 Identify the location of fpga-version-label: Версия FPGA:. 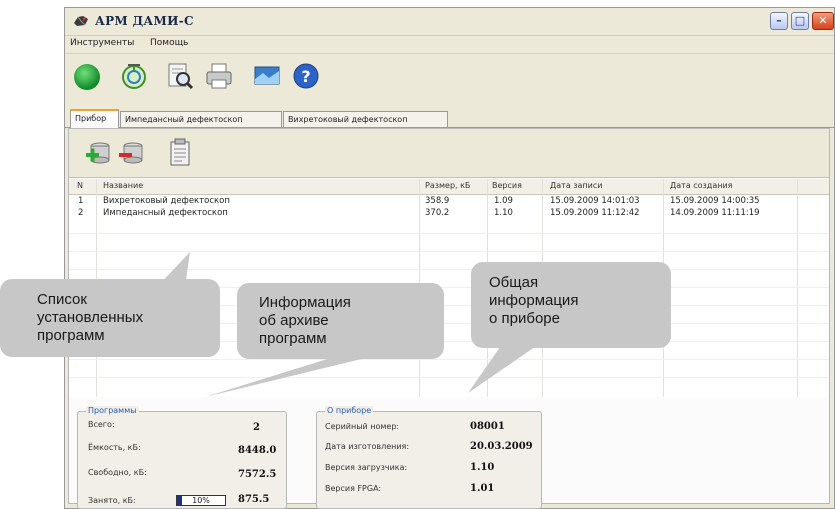
(353, 488).